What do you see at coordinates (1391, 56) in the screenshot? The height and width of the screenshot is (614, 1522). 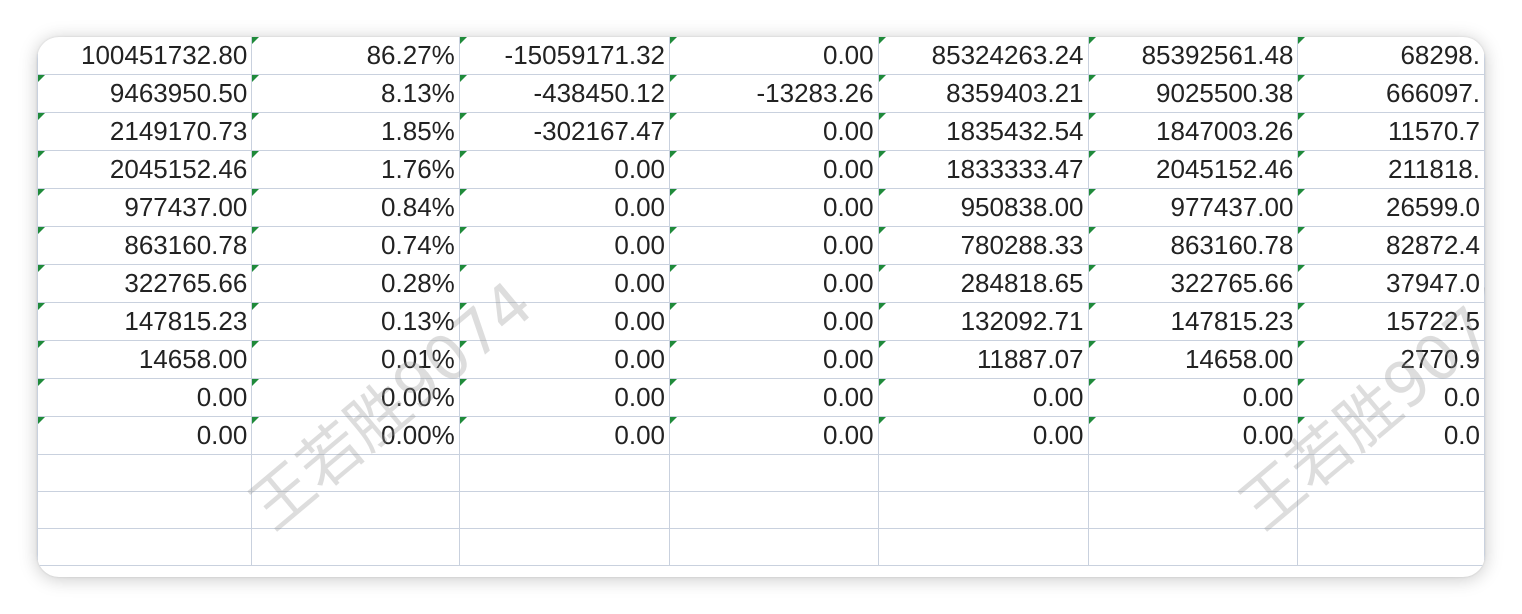 I see `grid-cell: 68298.` at bounding box center [1391, 56].